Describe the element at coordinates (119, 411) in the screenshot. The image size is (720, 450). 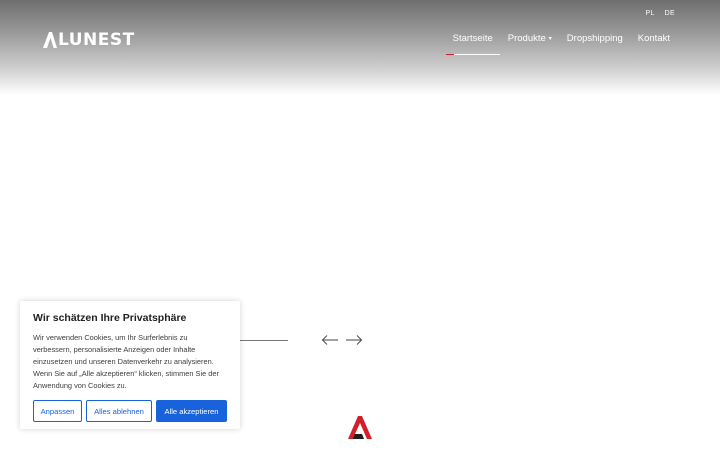
I see `reject-all-button: Alles ablehnen` at that location.